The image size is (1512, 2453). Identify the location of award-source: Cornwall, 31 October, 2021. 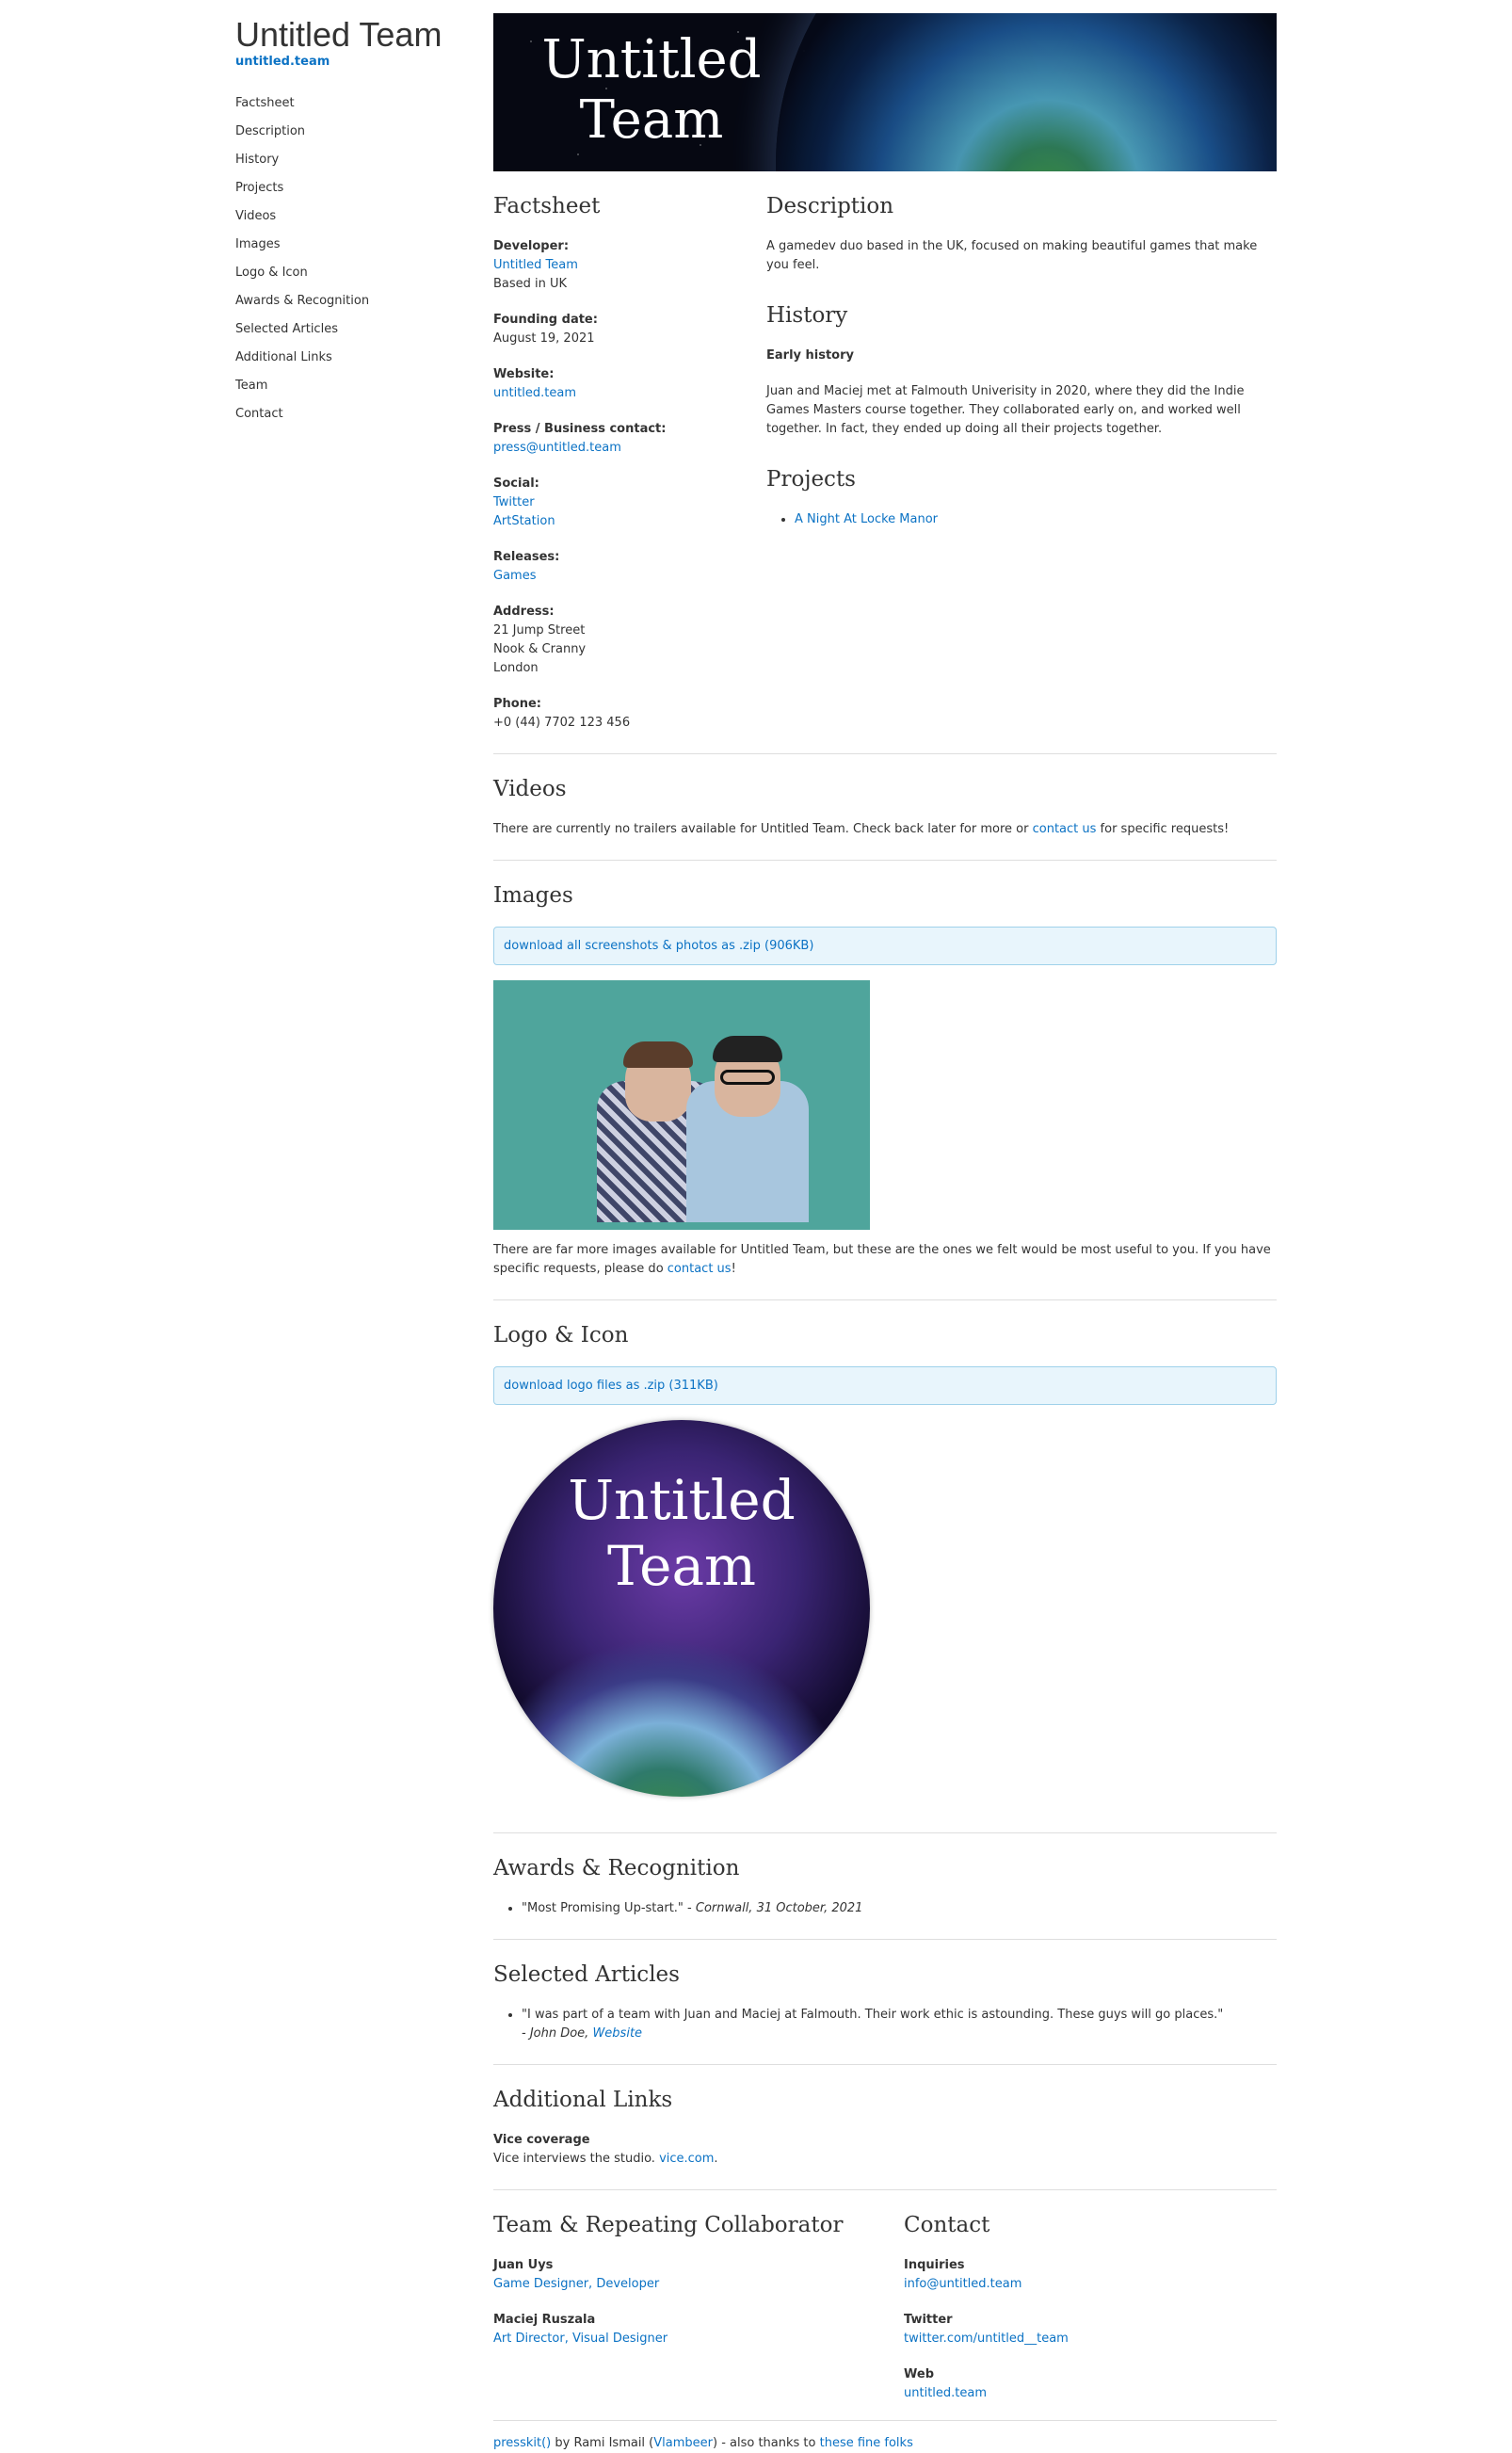
(779, 1908).